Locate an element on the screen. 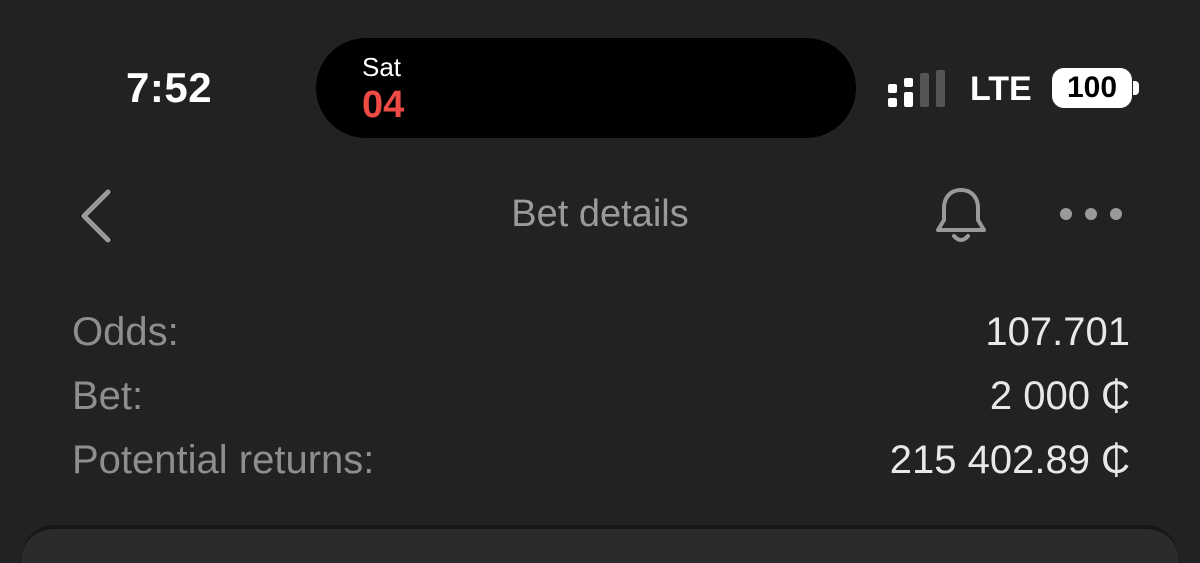 This screenshot has height=563, width=1200. battery-icon: 100 is located at coordinates (1092, 88).